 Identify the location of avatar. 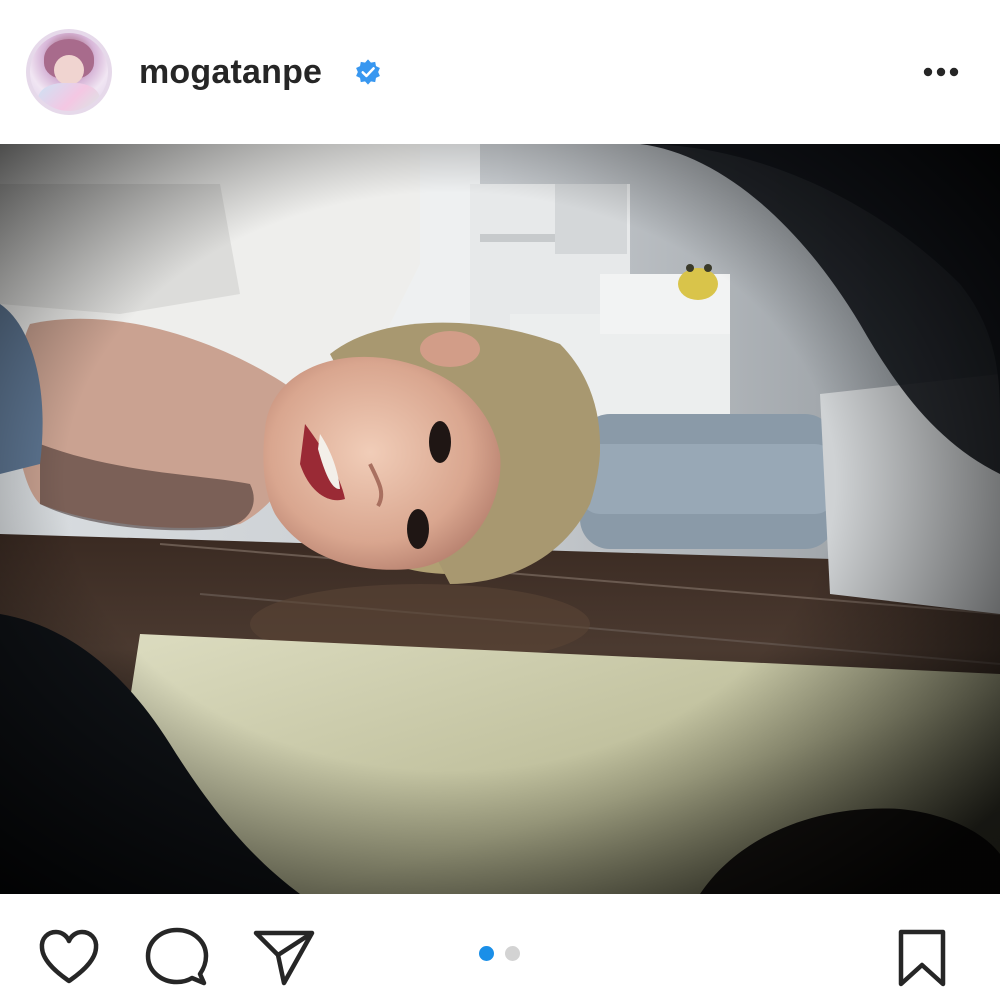
(69, 72).